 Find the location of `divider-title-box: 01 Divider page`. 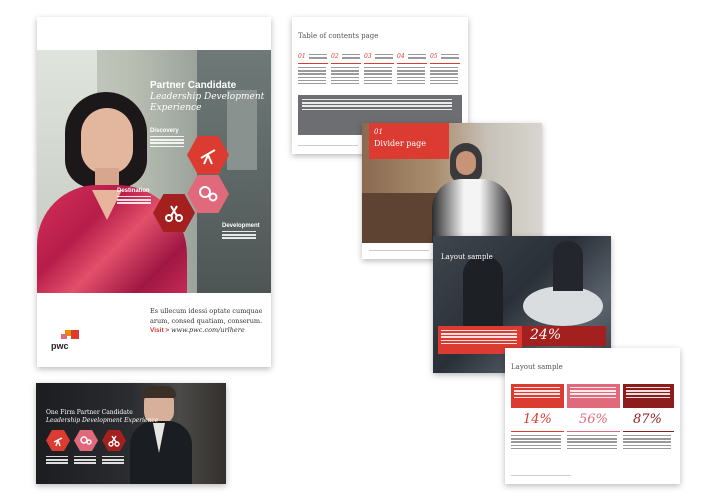

divider-title-box: 01 Divider page is located at coordinates (409, 141).